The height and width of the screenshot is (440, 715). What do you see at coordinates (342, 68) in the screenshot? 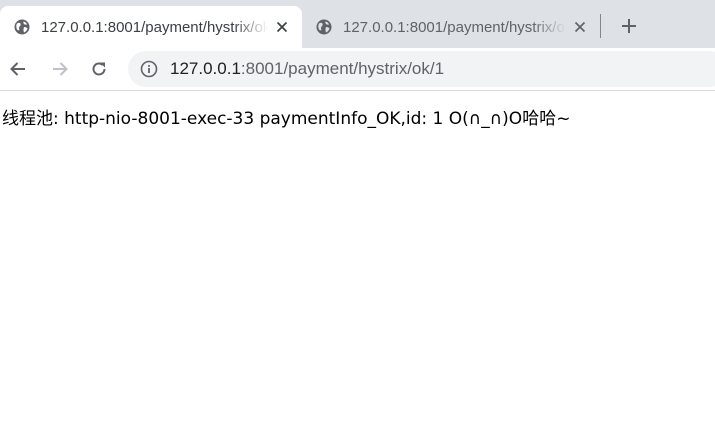
I see `url-path: :8001/payment/hystrix/ok/1` at bounding box center [342, 68].